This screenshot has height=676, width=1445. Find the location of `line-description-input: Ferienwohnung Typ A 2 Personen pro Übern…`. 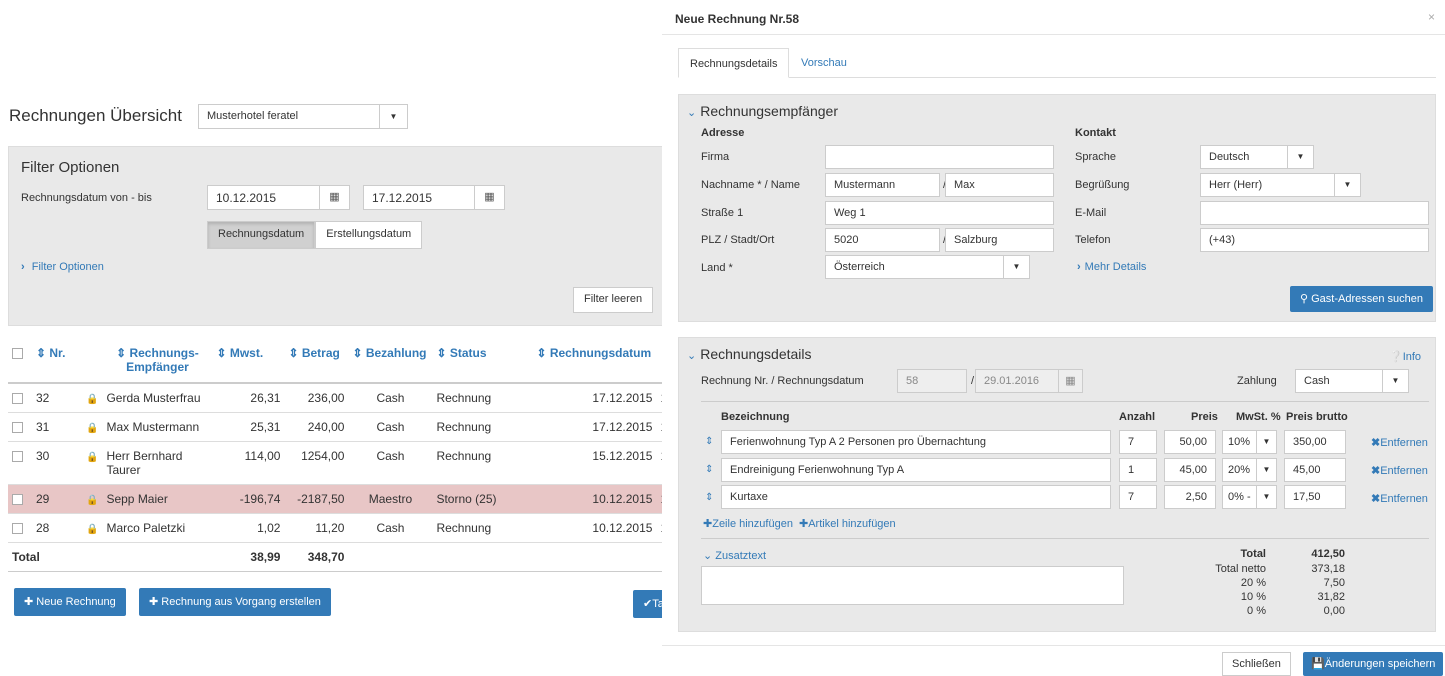

line-description-input: Ferienwohnung Typ A 2 Personen pro Übern… is located at coordinates (916, 442).